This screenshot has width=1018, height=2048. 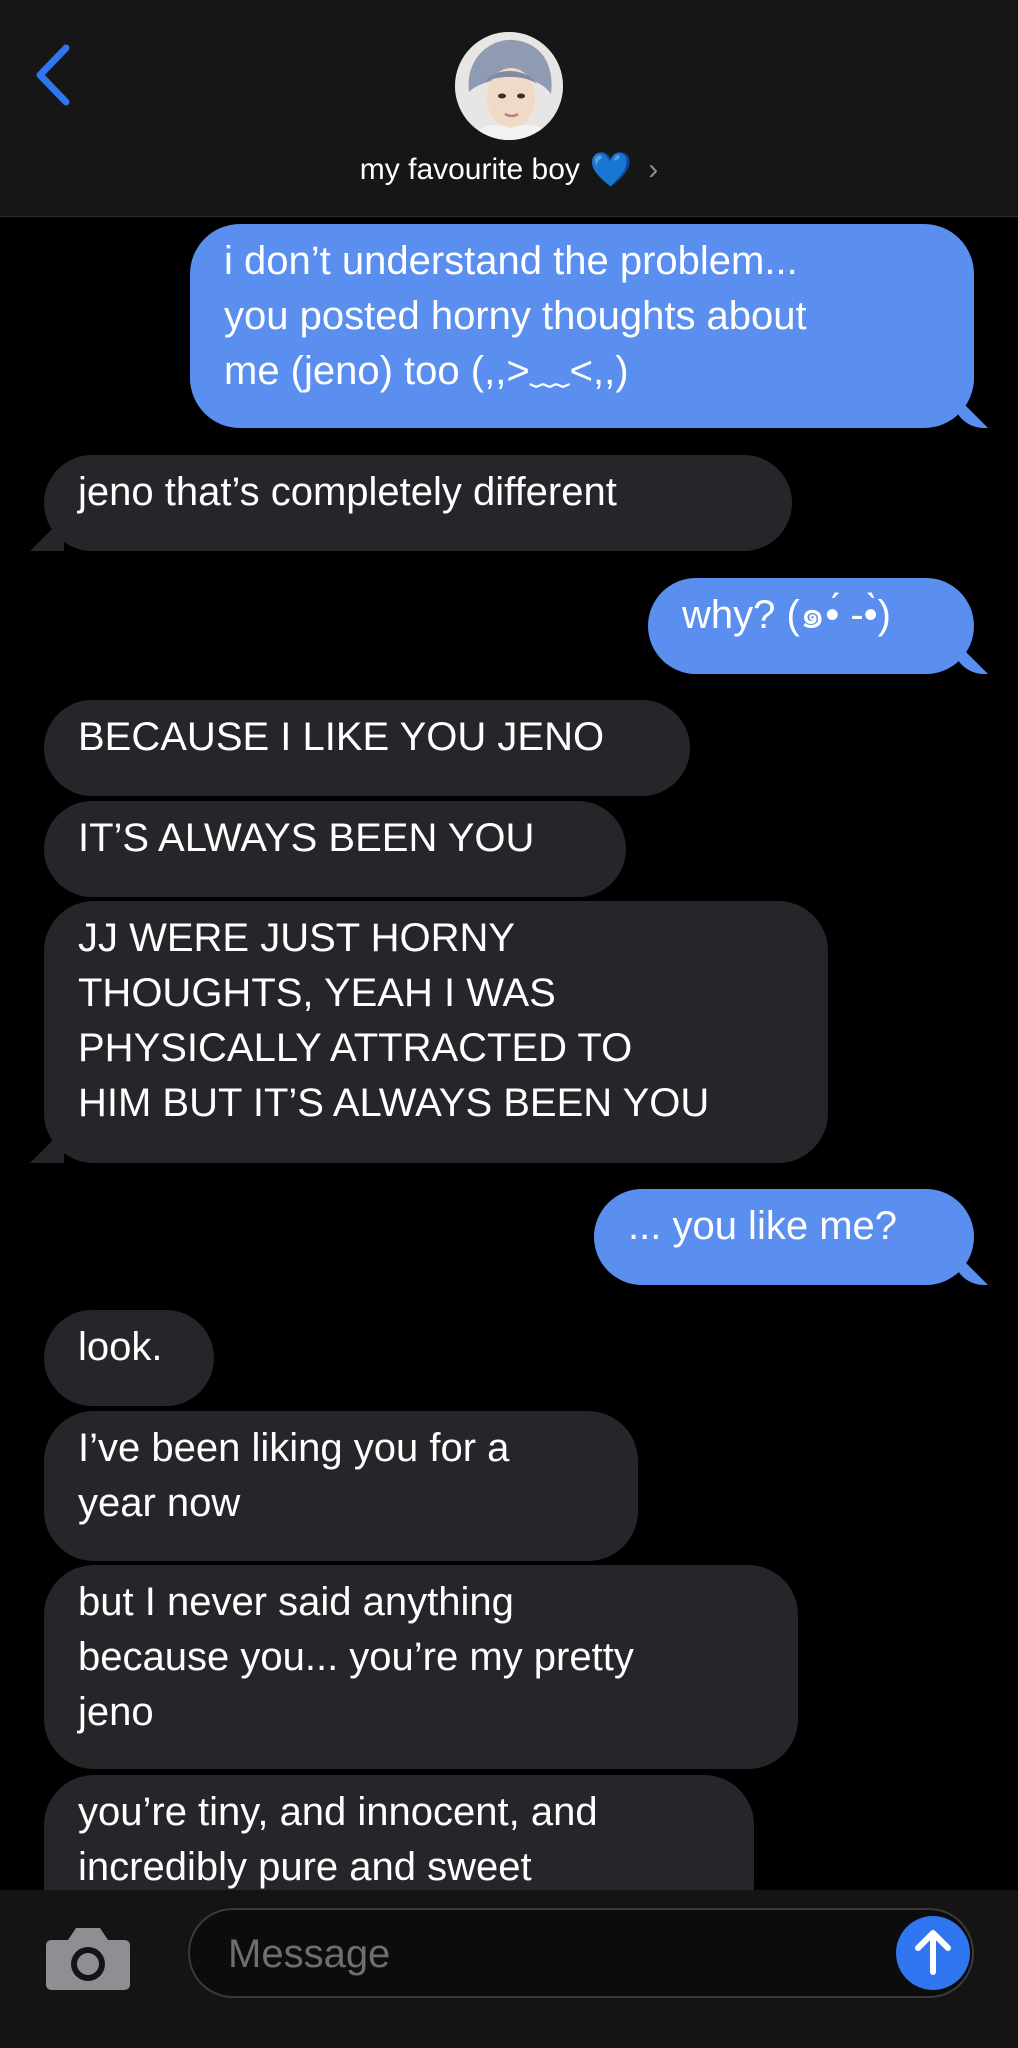 What do you see at coordinates (356, 1657) in the screenshot?
I see `message-line: because you... you’re my pretty` at bounding box center [356, 1657].